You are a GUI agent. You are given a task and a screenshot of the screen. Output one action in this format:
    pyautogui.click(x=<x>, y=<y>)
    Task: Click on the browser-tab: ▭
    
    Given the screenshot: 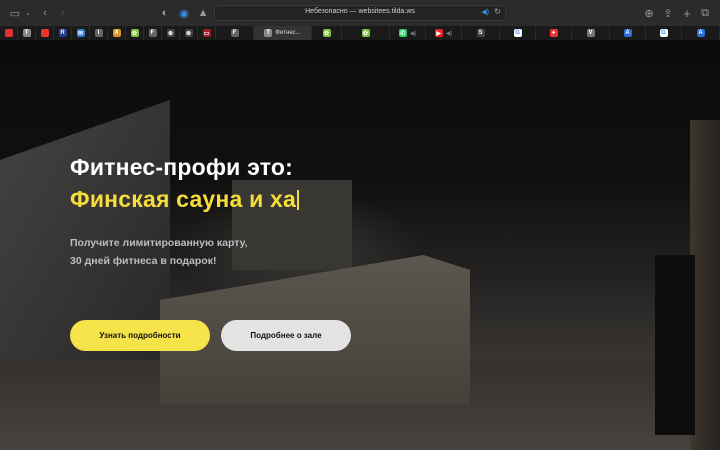 What is the action you would take?
    pyautogui.click(x=207, y=33)
    